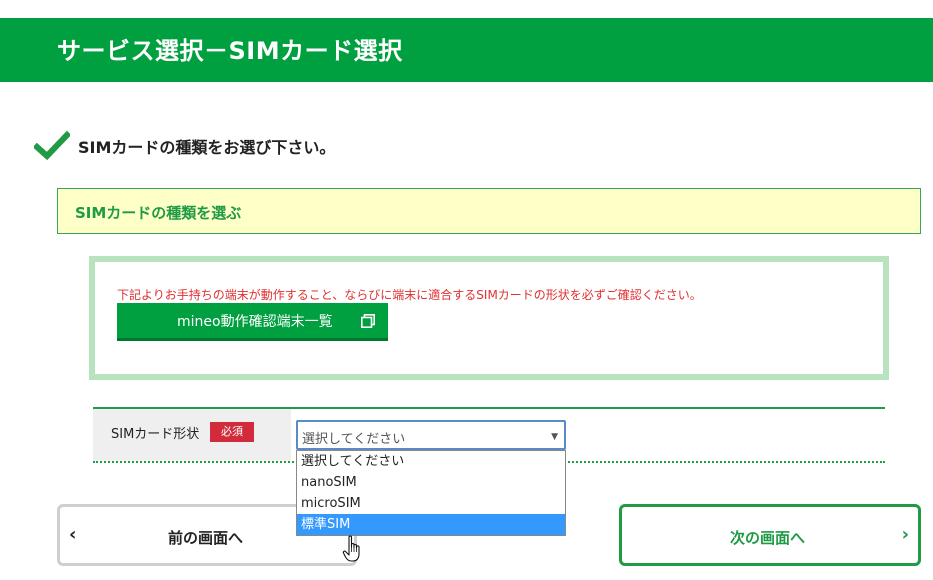  Describe the element at coordinates (73, 534) in the screenshot. I see `chevron-left-icon: ‹` at that location.